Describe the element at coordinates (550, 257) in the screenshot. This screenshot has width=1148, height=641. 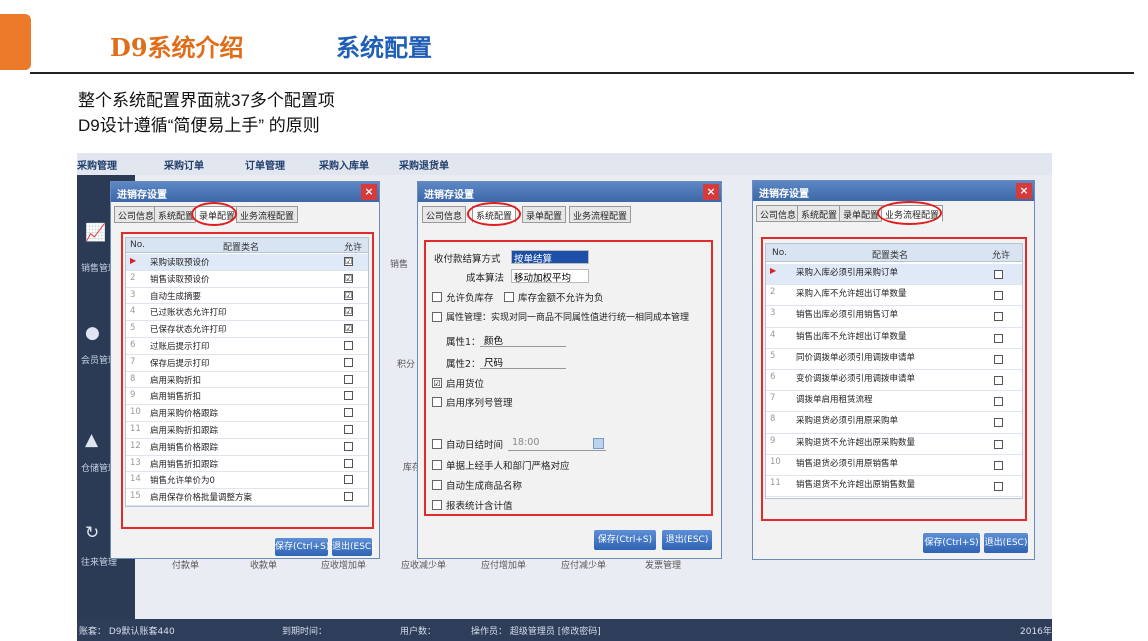
I see `settle-select: 按单结算` at that location.